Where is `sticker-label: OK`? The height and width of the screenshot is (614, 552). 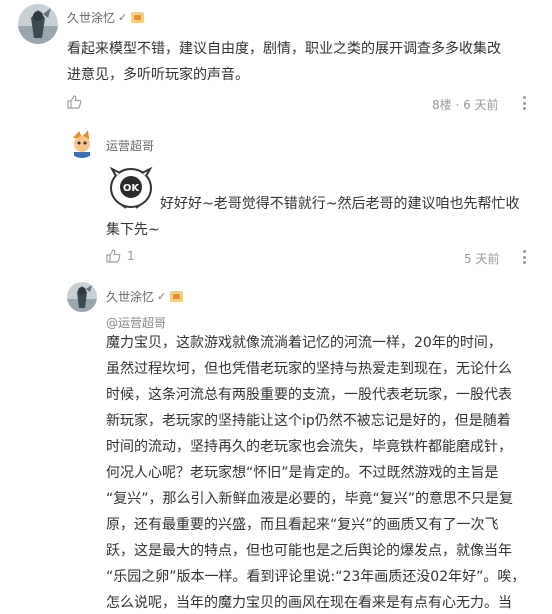
sticker-label: OK is located at coordinates (132, 188).